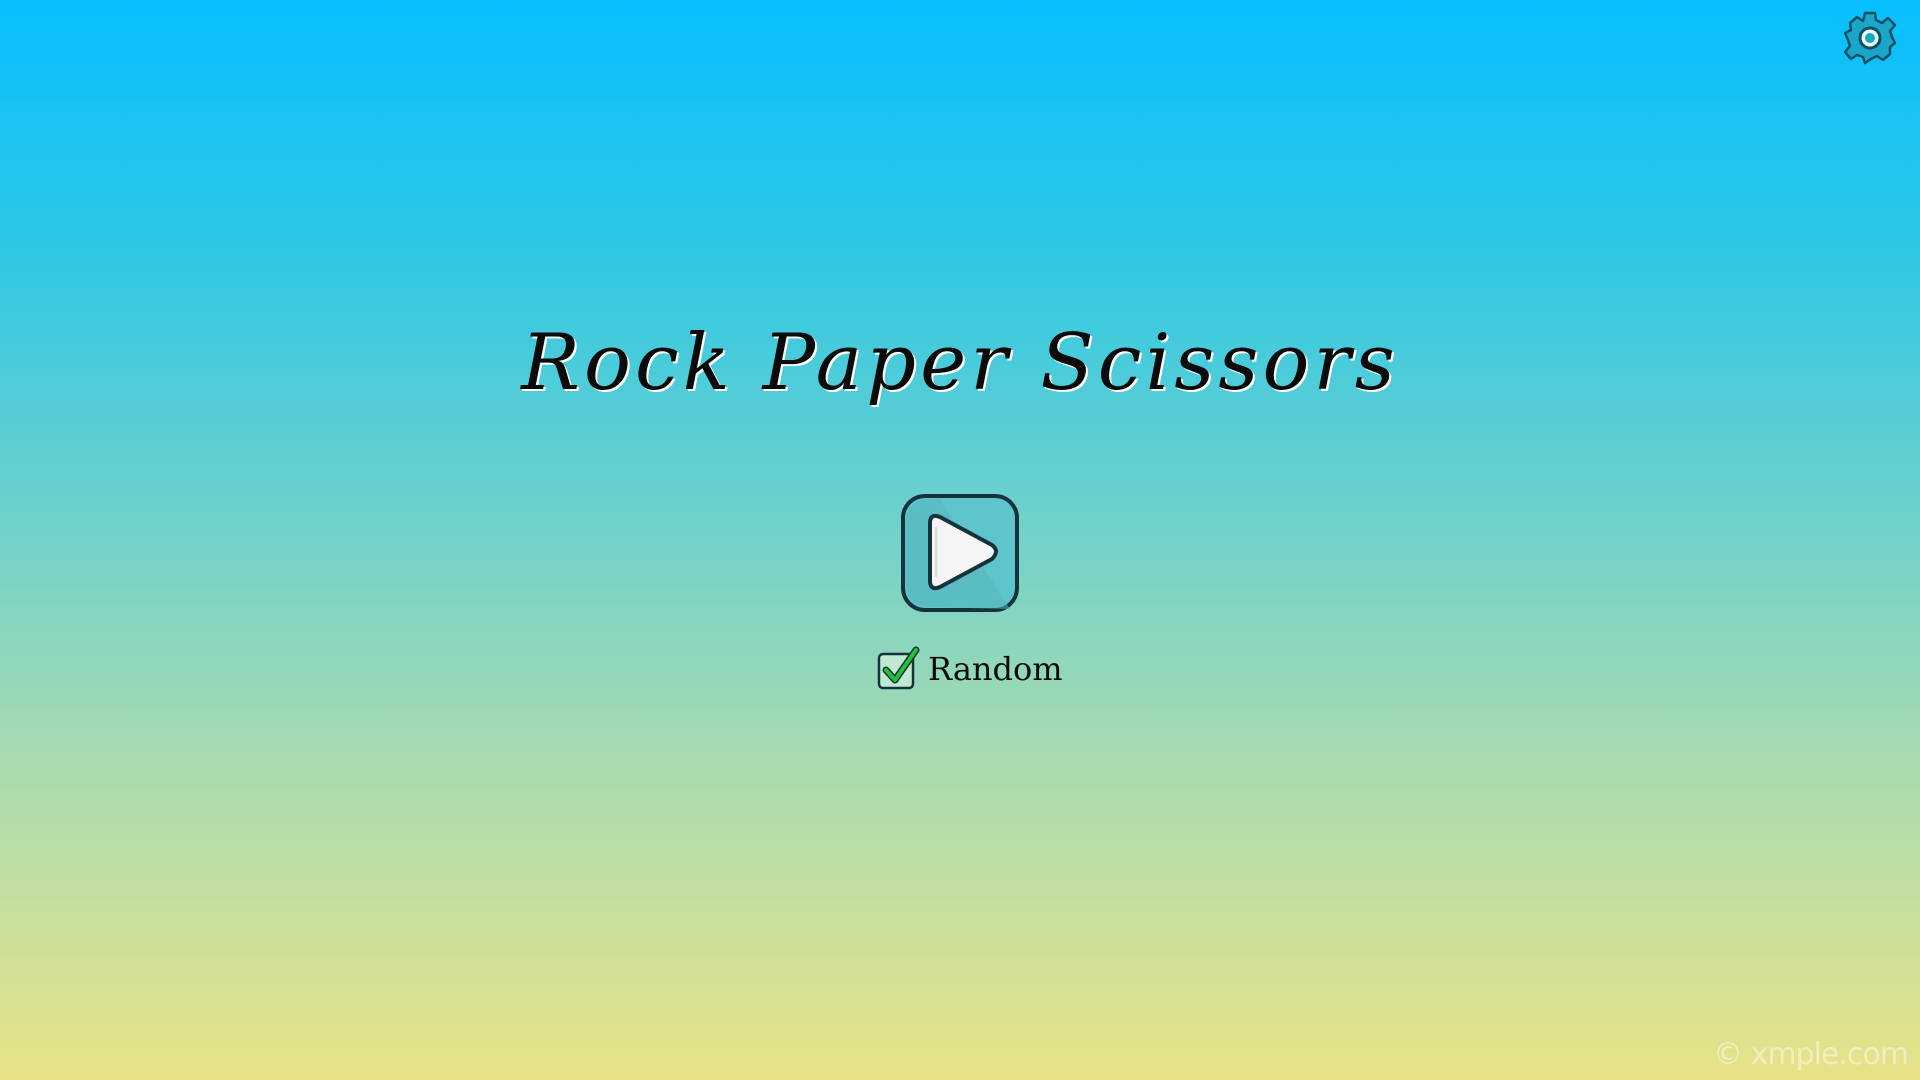  I want to click on settings-button, so click(1870, 38).